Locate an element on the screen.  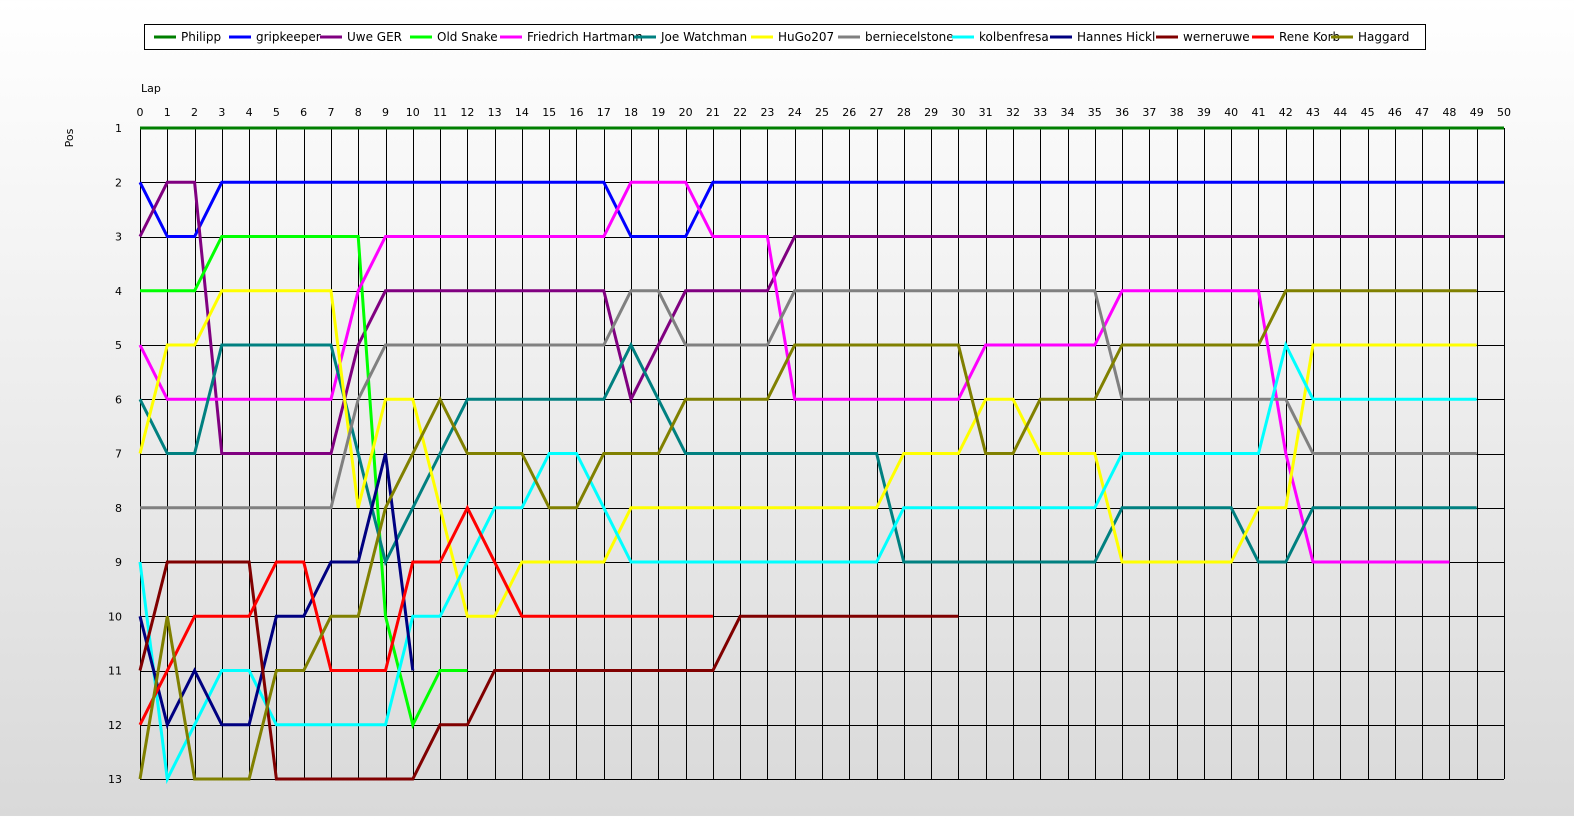
x-tick-label: 26 is located at coordinates (849, 112).